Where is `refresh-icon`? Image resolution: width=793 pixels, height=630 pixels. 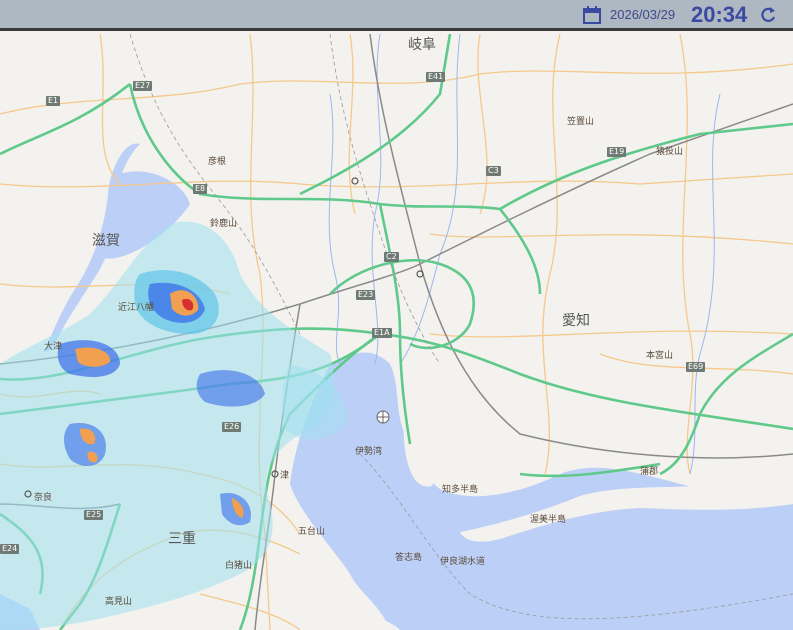
refresh-icon is located at coordinates (768, 15).